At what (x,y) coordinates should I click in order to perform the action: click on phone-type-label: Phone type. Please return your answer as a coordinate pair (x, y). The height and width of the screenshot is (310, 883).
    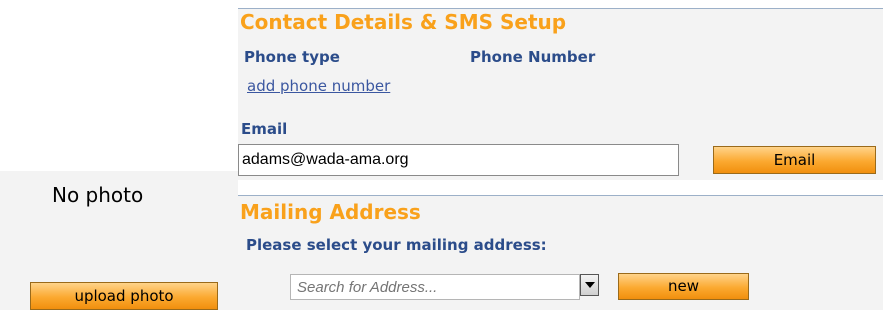
    Looking at the image, I should click on (292, 57).